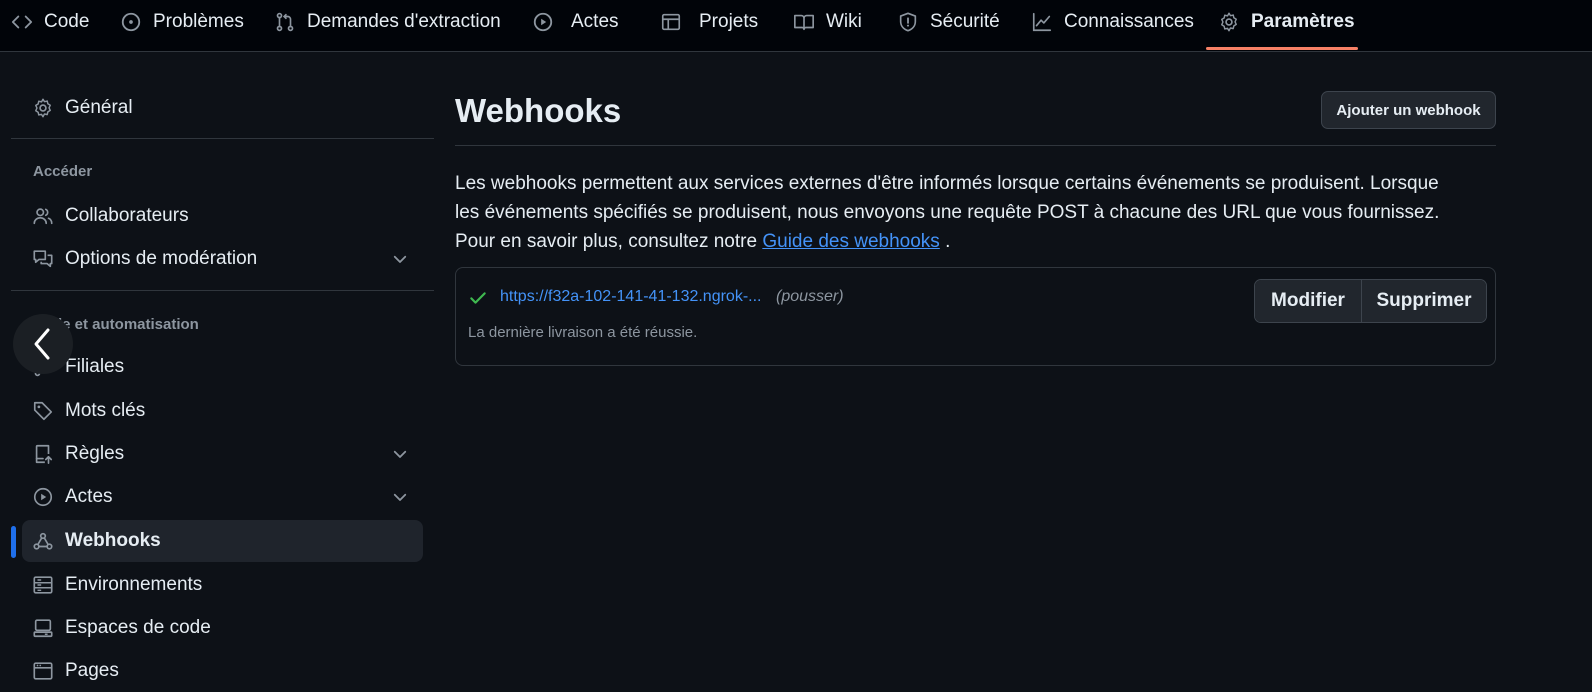  Describe the element at coordinates (43, 585) in the screenshot. I see `server-icon` at that location.